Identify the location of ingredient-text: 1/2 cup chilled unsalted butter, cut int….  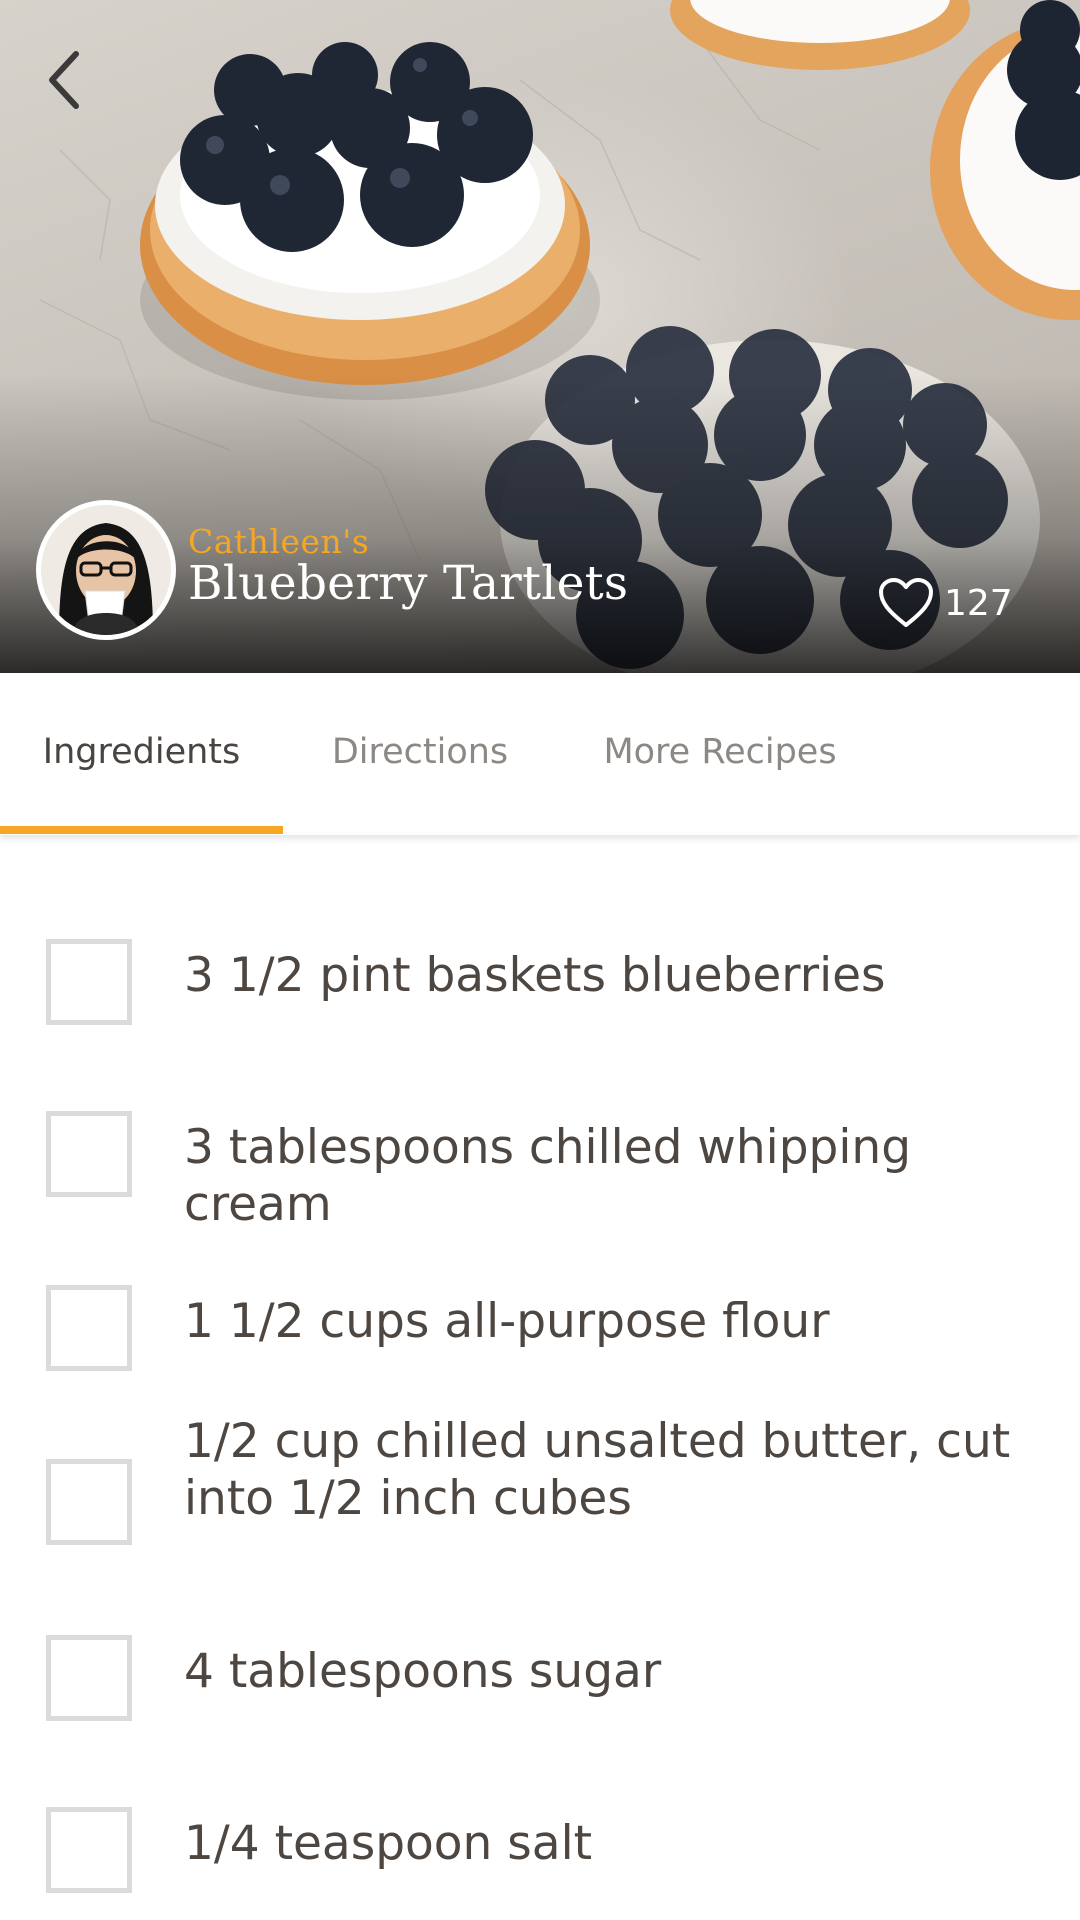
(597, 1470).